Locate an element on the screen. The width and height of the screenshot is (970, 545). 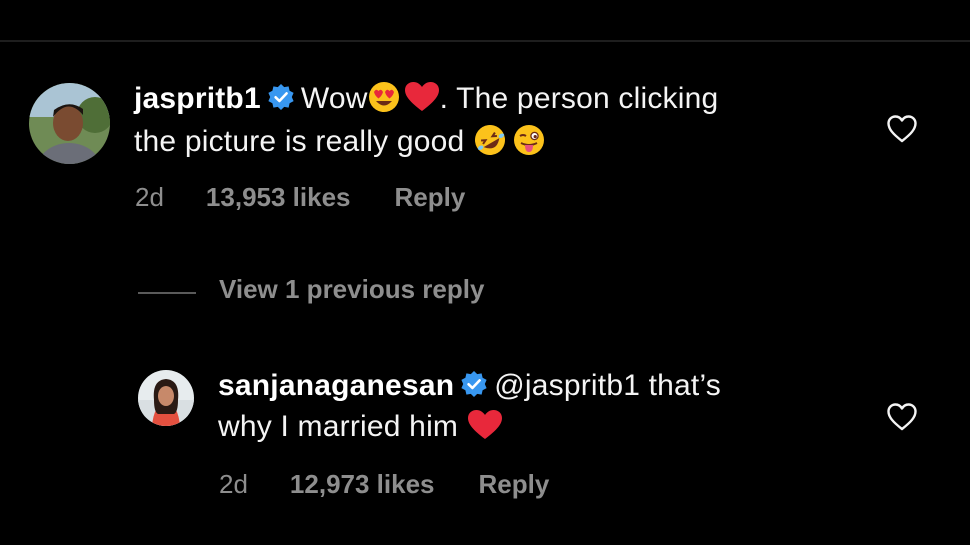
comment-meta: 2d 13,953 likes Reply is located at coordinates (300, 197).